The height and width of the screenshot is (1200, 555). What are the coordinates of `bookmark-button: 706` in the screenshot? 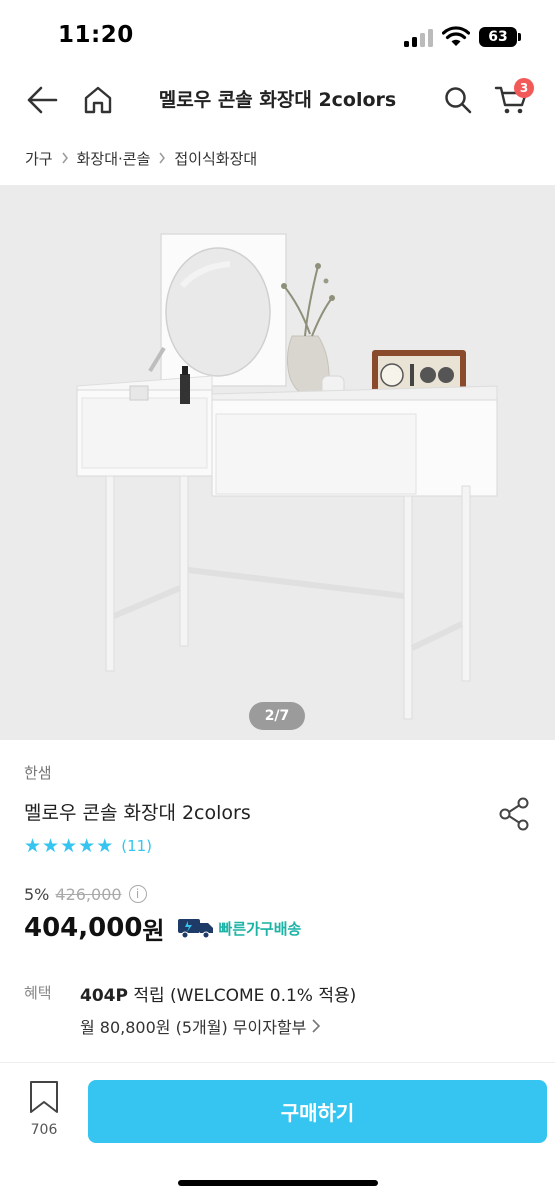 It's located at (44, 1112).